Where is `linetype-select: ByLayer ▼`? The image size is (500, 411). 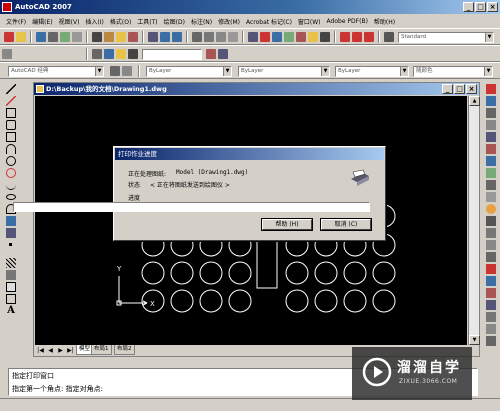 linetype-select: ByLayer ▼ is located at coordinates (284, 71).